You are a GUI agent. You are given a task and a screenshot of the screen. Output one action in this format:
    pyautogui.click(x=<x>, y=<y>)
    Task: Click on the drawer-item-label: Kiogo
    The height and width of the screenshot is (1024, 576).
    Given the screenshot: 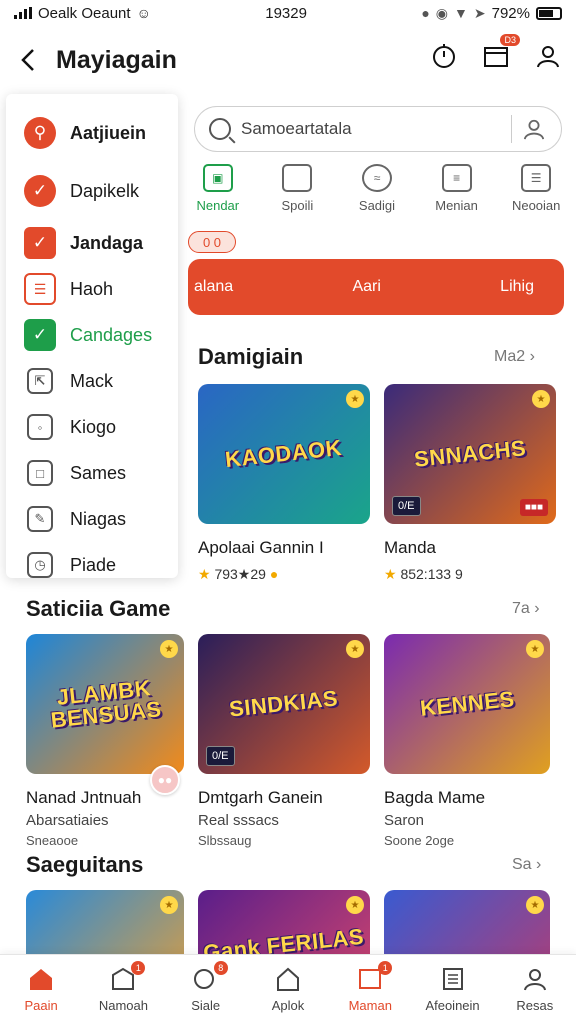 What is the action you would take?
    pyautogui.click(x=93, y=426)
    